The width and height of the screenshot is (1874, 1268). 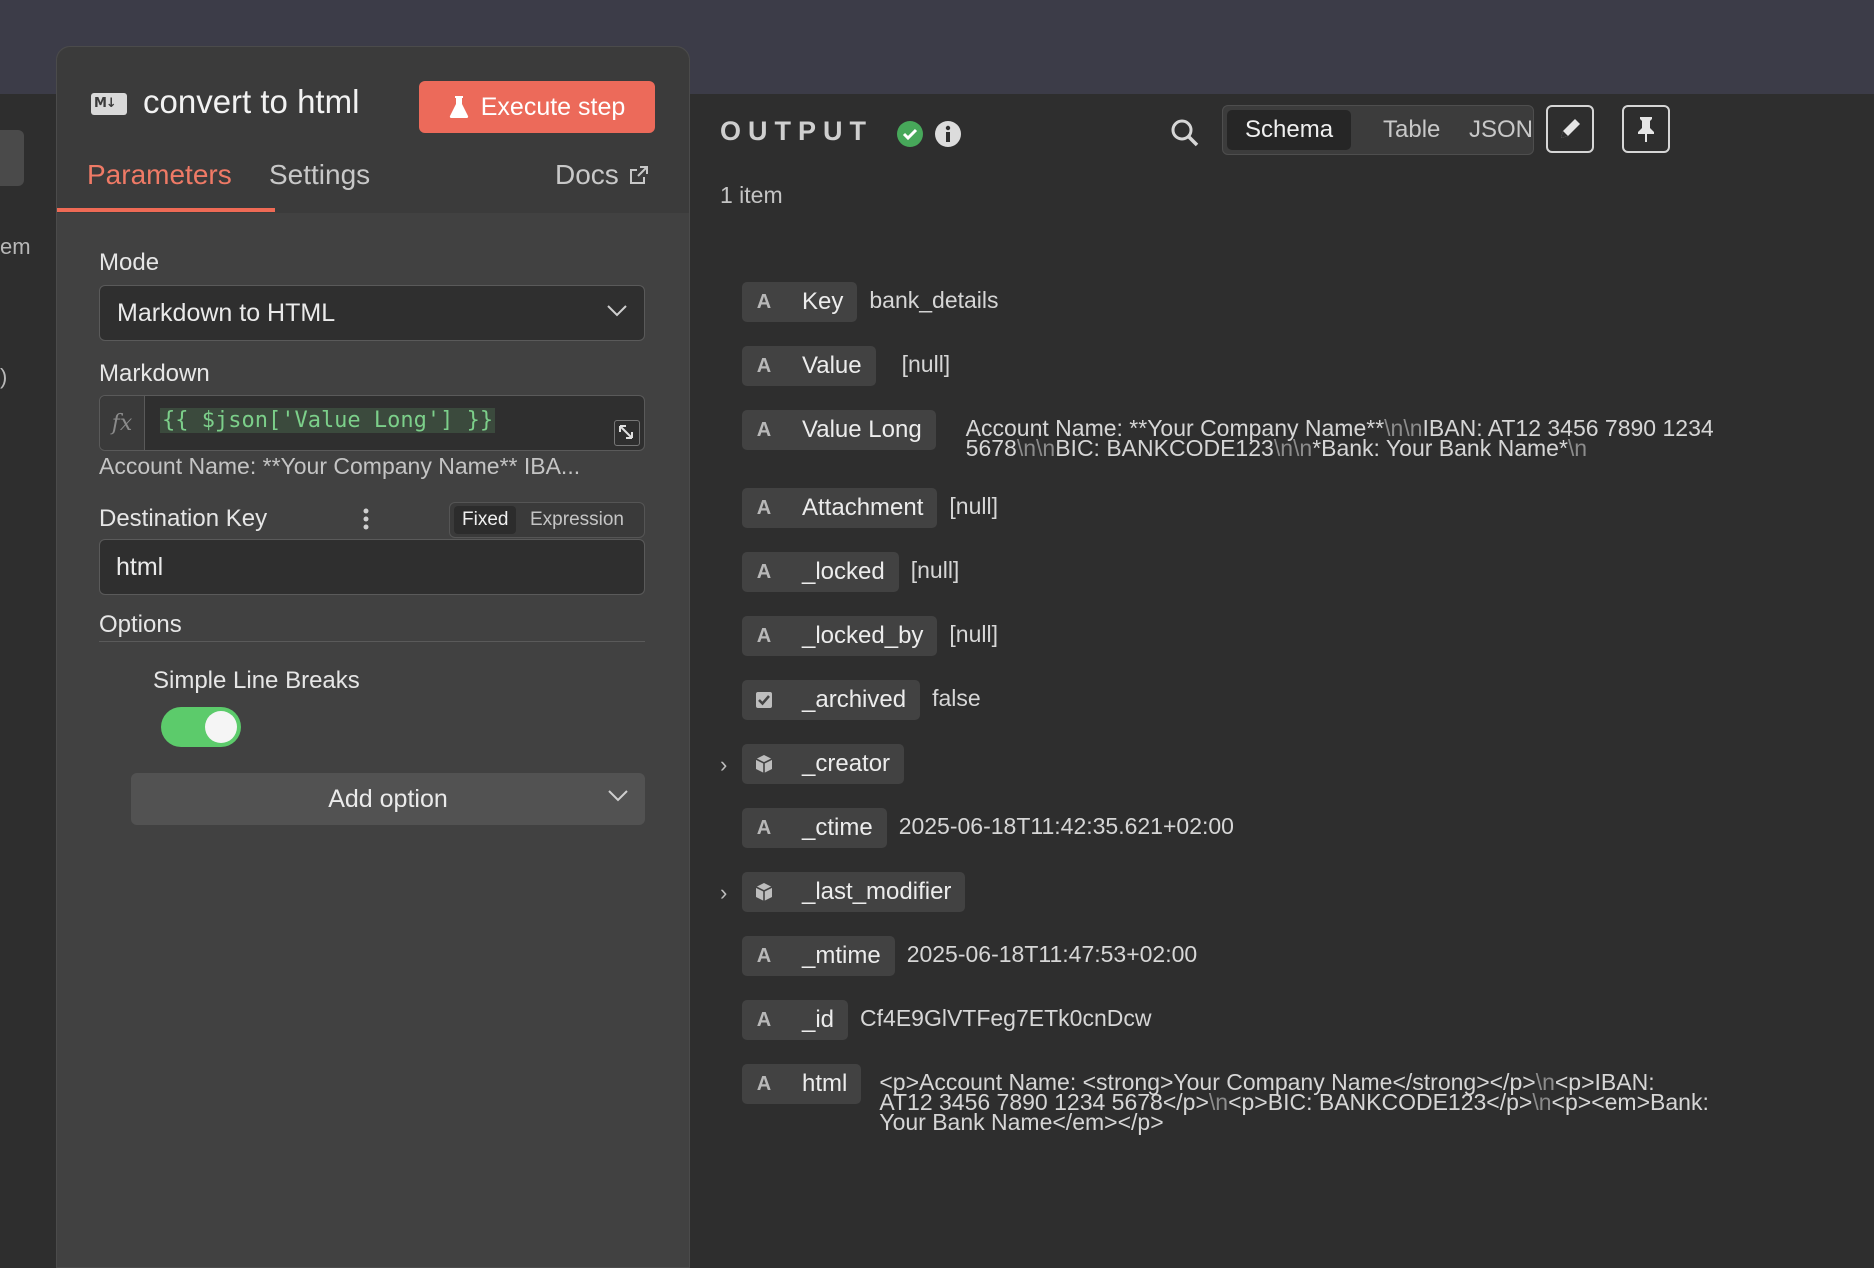 I want to click on success-check-icon, so click(x=910, y=134).